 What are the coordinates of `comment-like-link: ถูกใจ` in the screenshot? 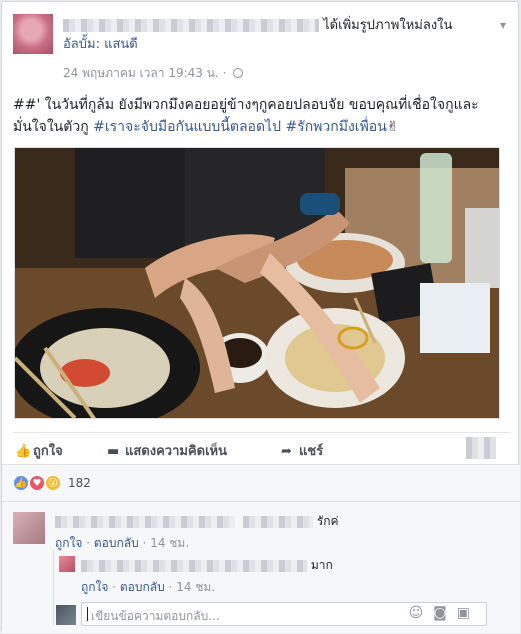 It's located at (68, 543).